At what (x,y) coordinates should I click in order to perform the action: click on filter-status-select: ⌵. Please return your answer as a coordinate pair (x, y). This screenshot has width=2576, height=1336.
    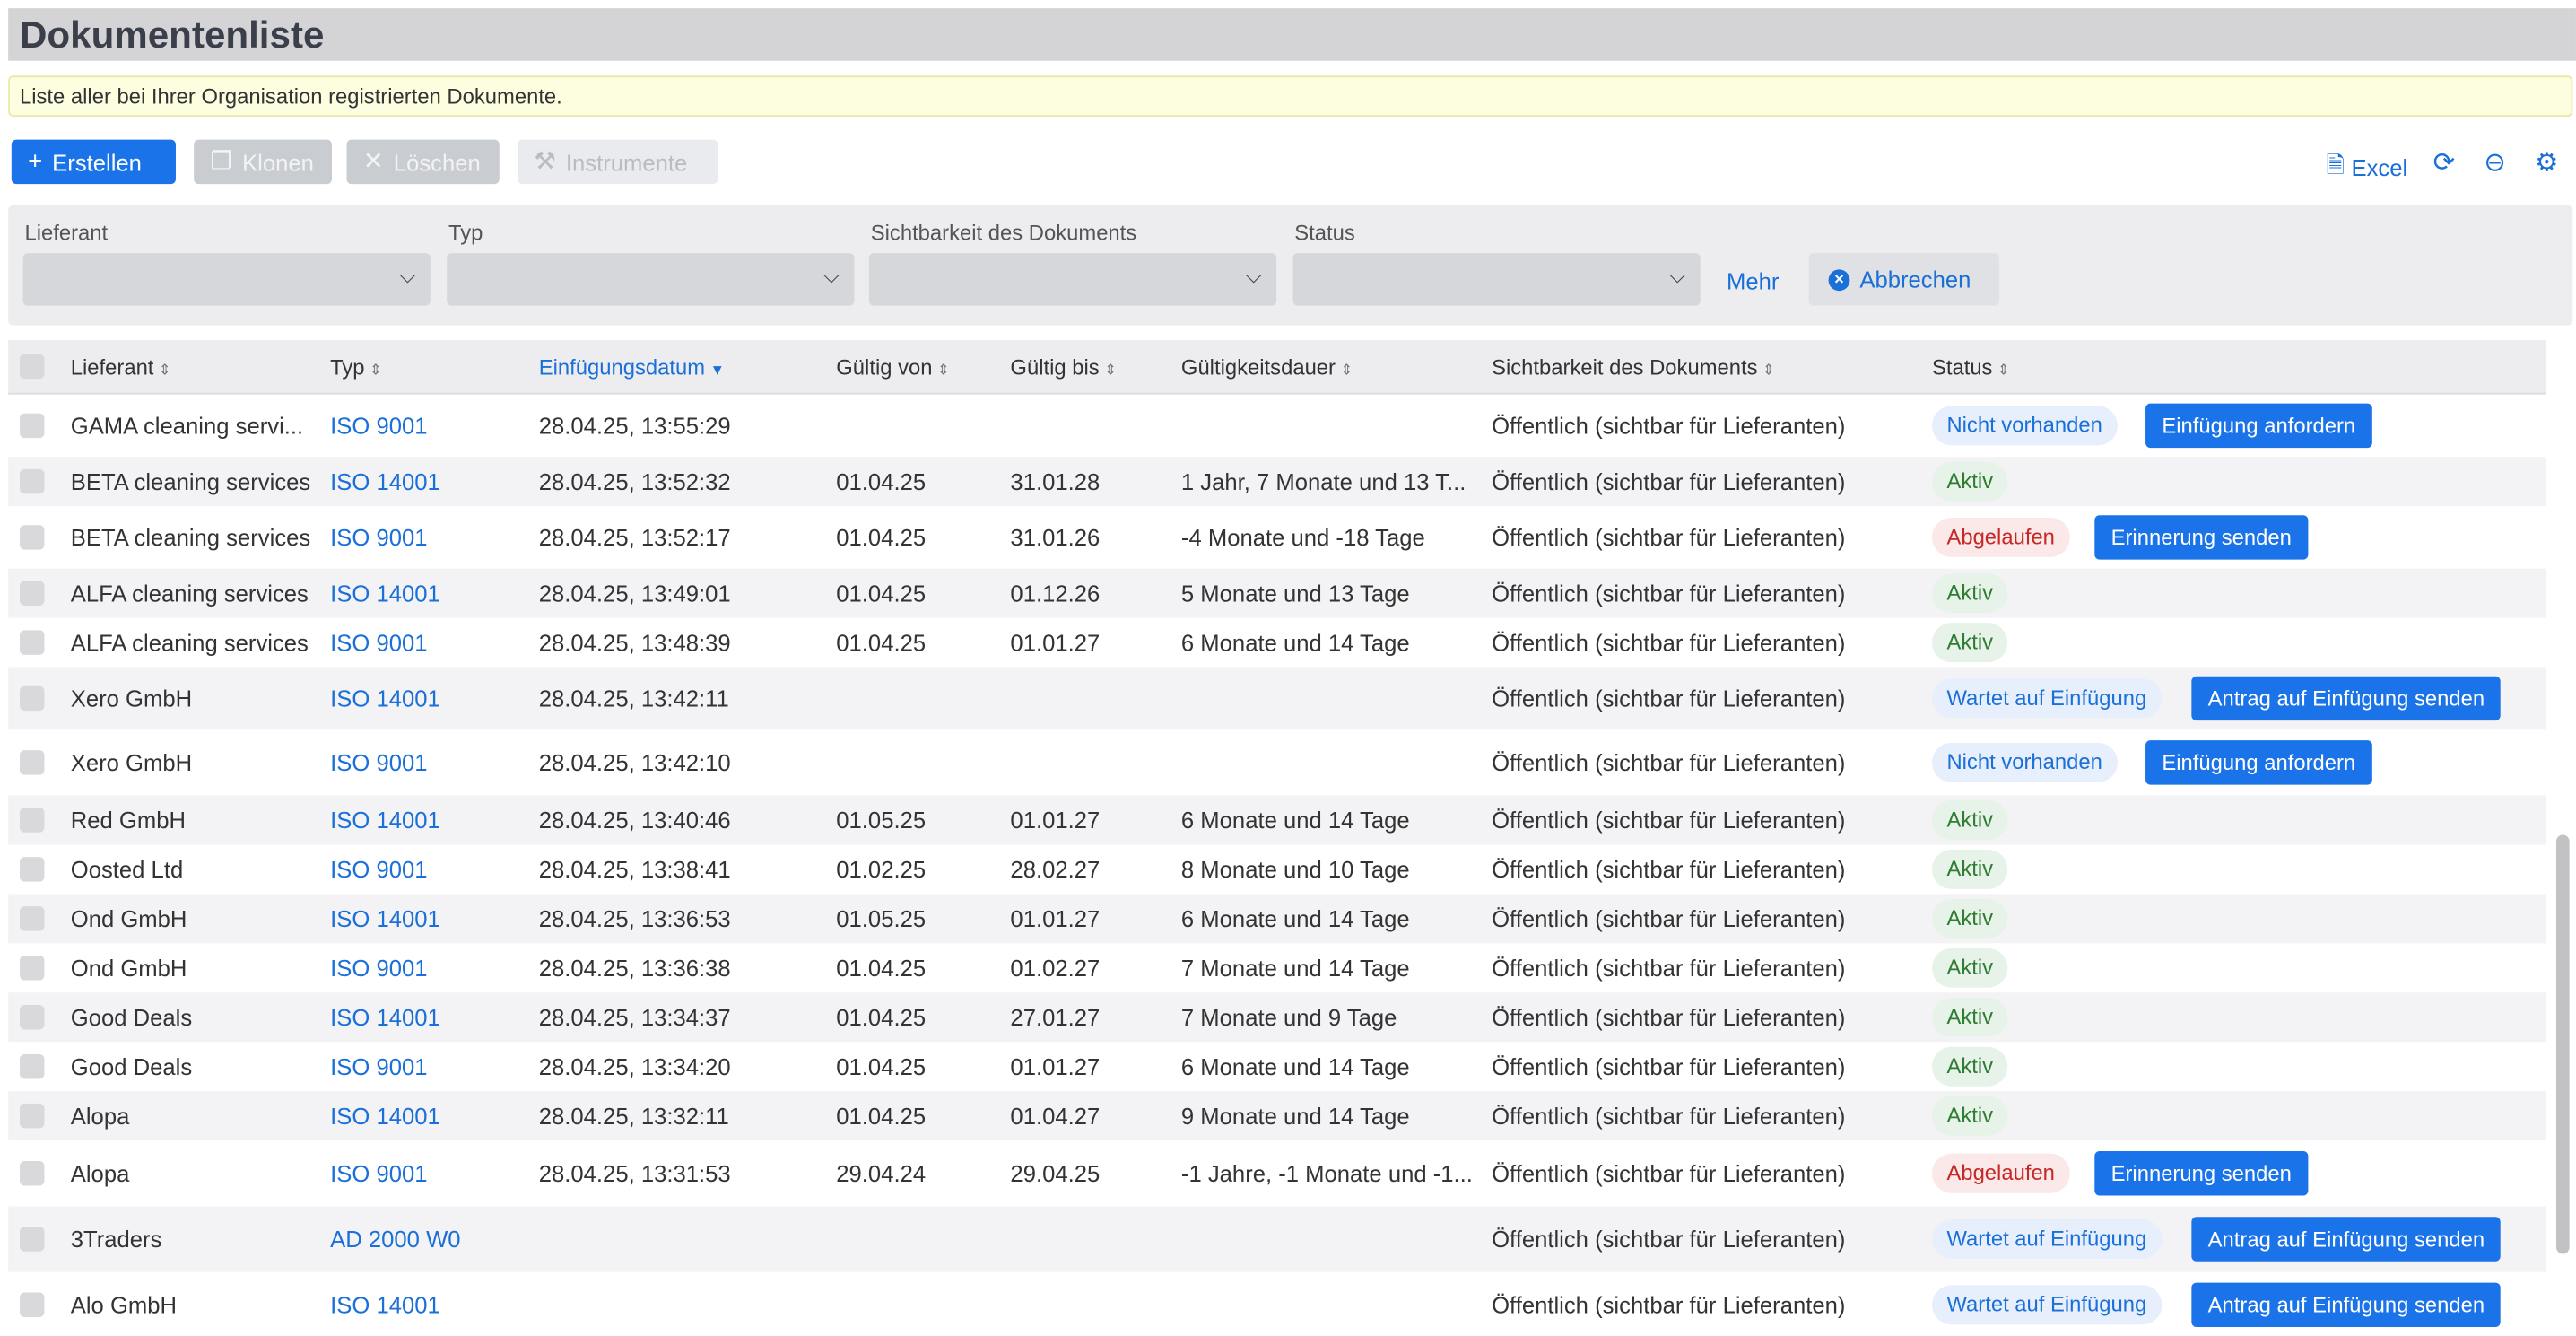
    Looking at the image, I should click on (1496, 279).